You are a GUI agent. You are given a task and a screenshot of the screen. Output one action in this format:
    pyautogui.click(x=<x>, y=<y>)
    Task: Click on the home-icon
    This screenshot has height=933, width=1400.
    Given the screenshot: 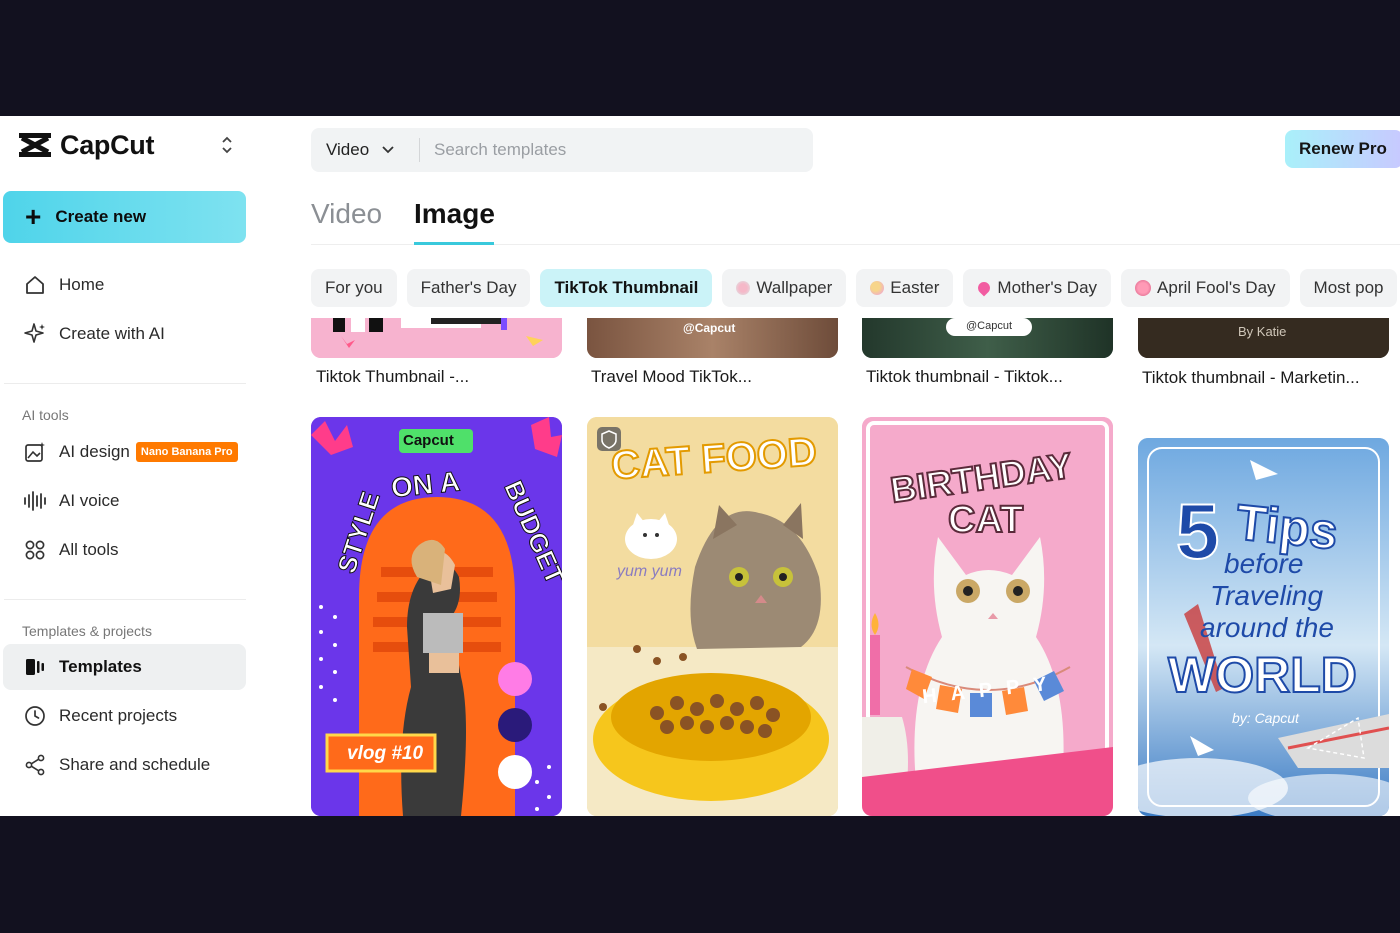 What is the action you would take?
    pyautogui.click(x=35, y=285)
    